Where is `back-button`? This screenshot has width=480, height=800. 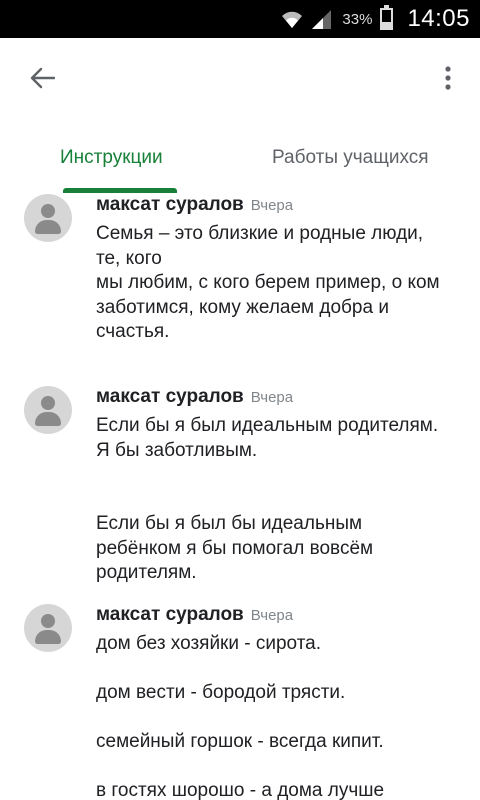
back-button is located at coordinates (42, 80).